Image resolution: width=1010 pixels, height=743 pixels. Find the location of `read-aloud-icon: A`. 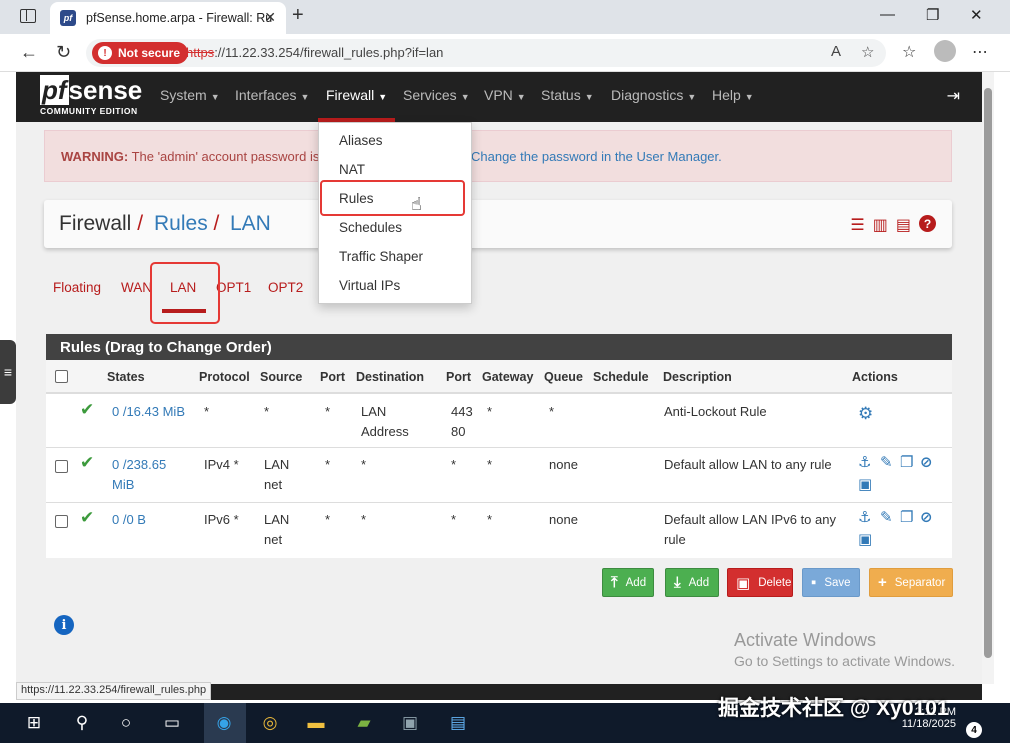

read-aloud-icon: A is located at coordinates (836, 51).